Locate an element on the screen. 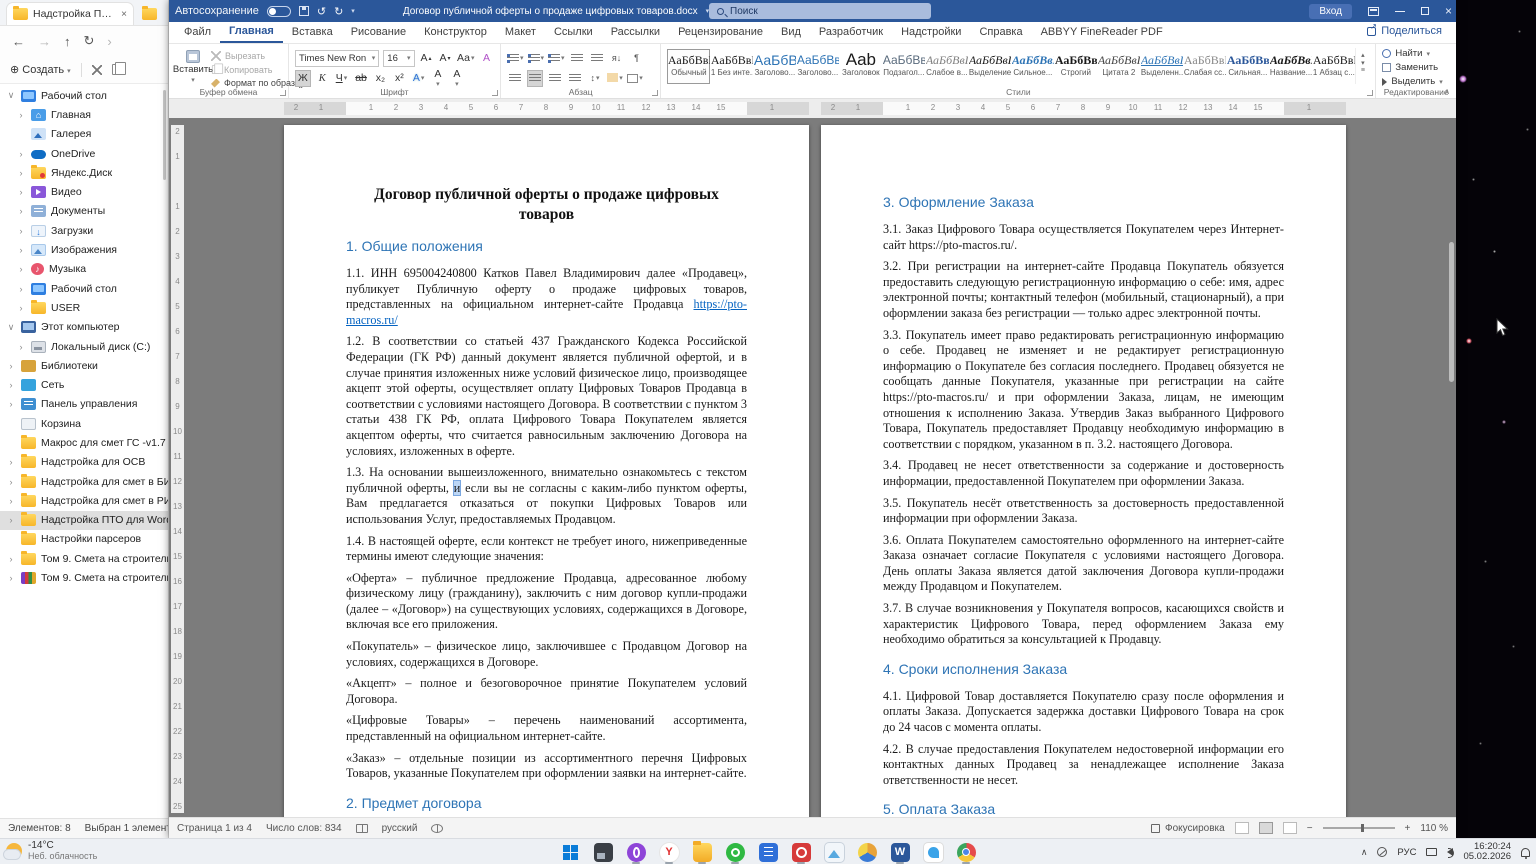  style-Заголовок: Аab Заголовок is located at coordinates (860, 66).